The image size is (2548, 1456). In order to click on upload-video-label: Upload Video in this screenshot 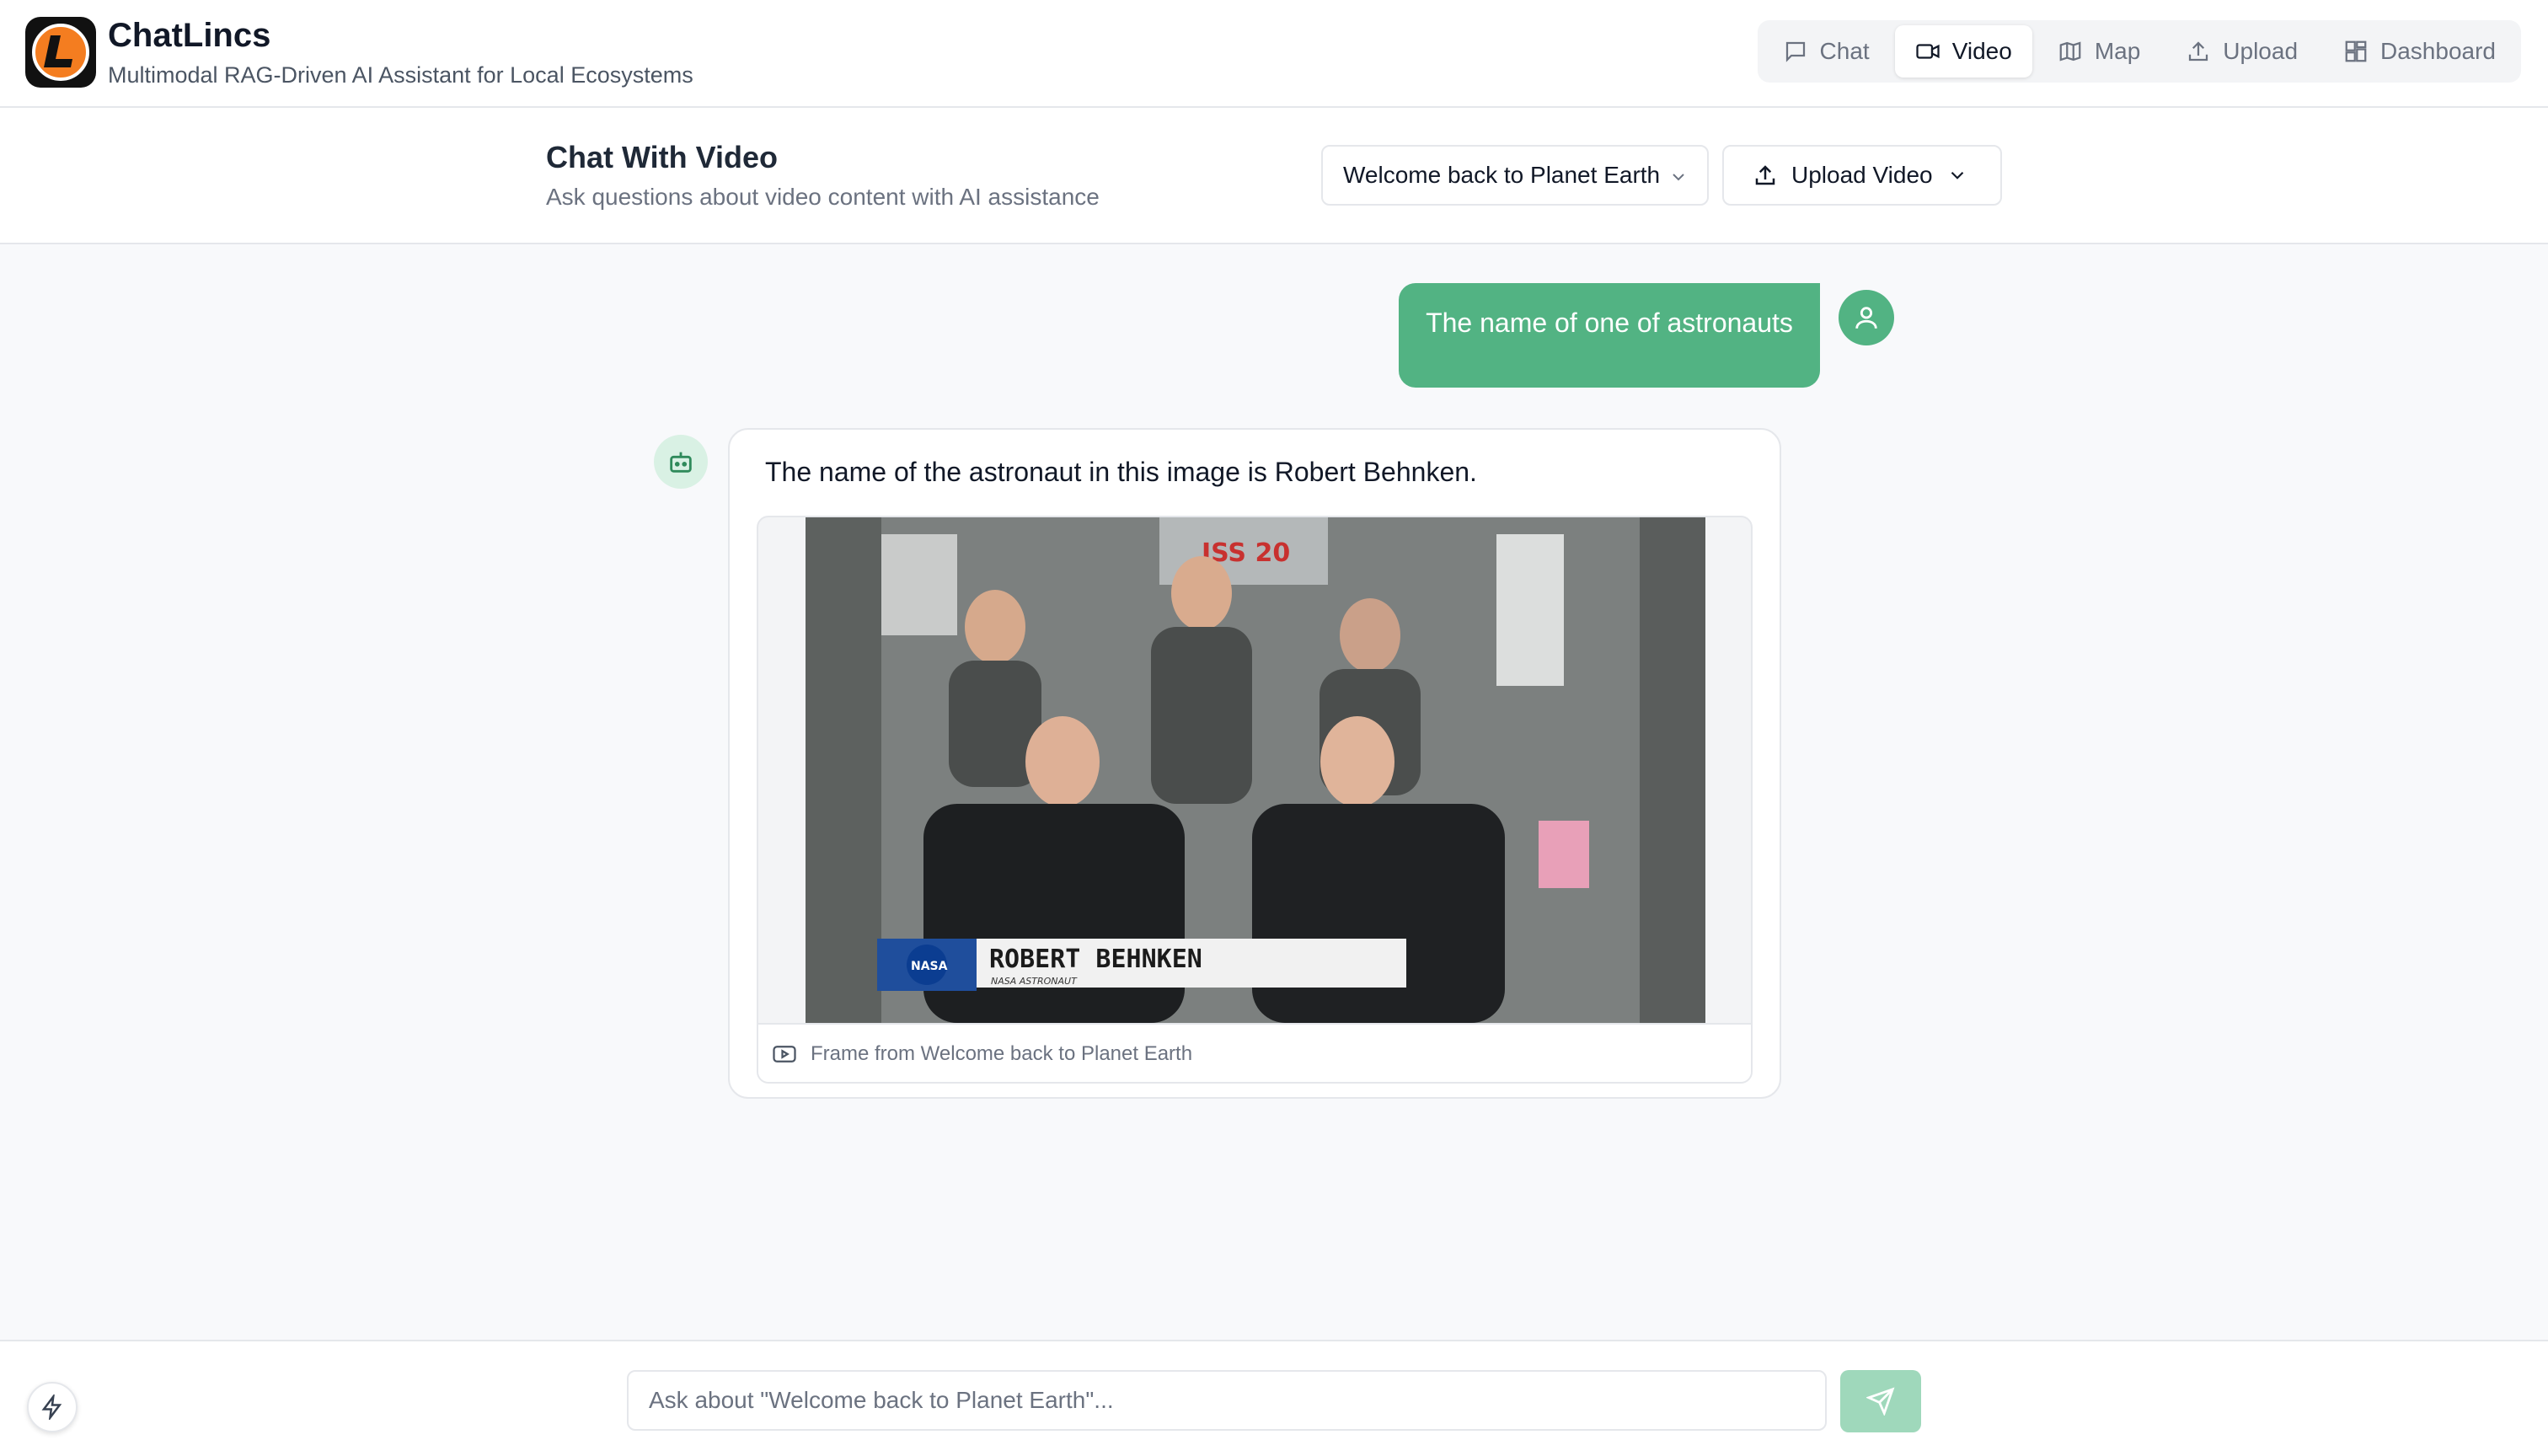, I will do `click(1862, 175)`.